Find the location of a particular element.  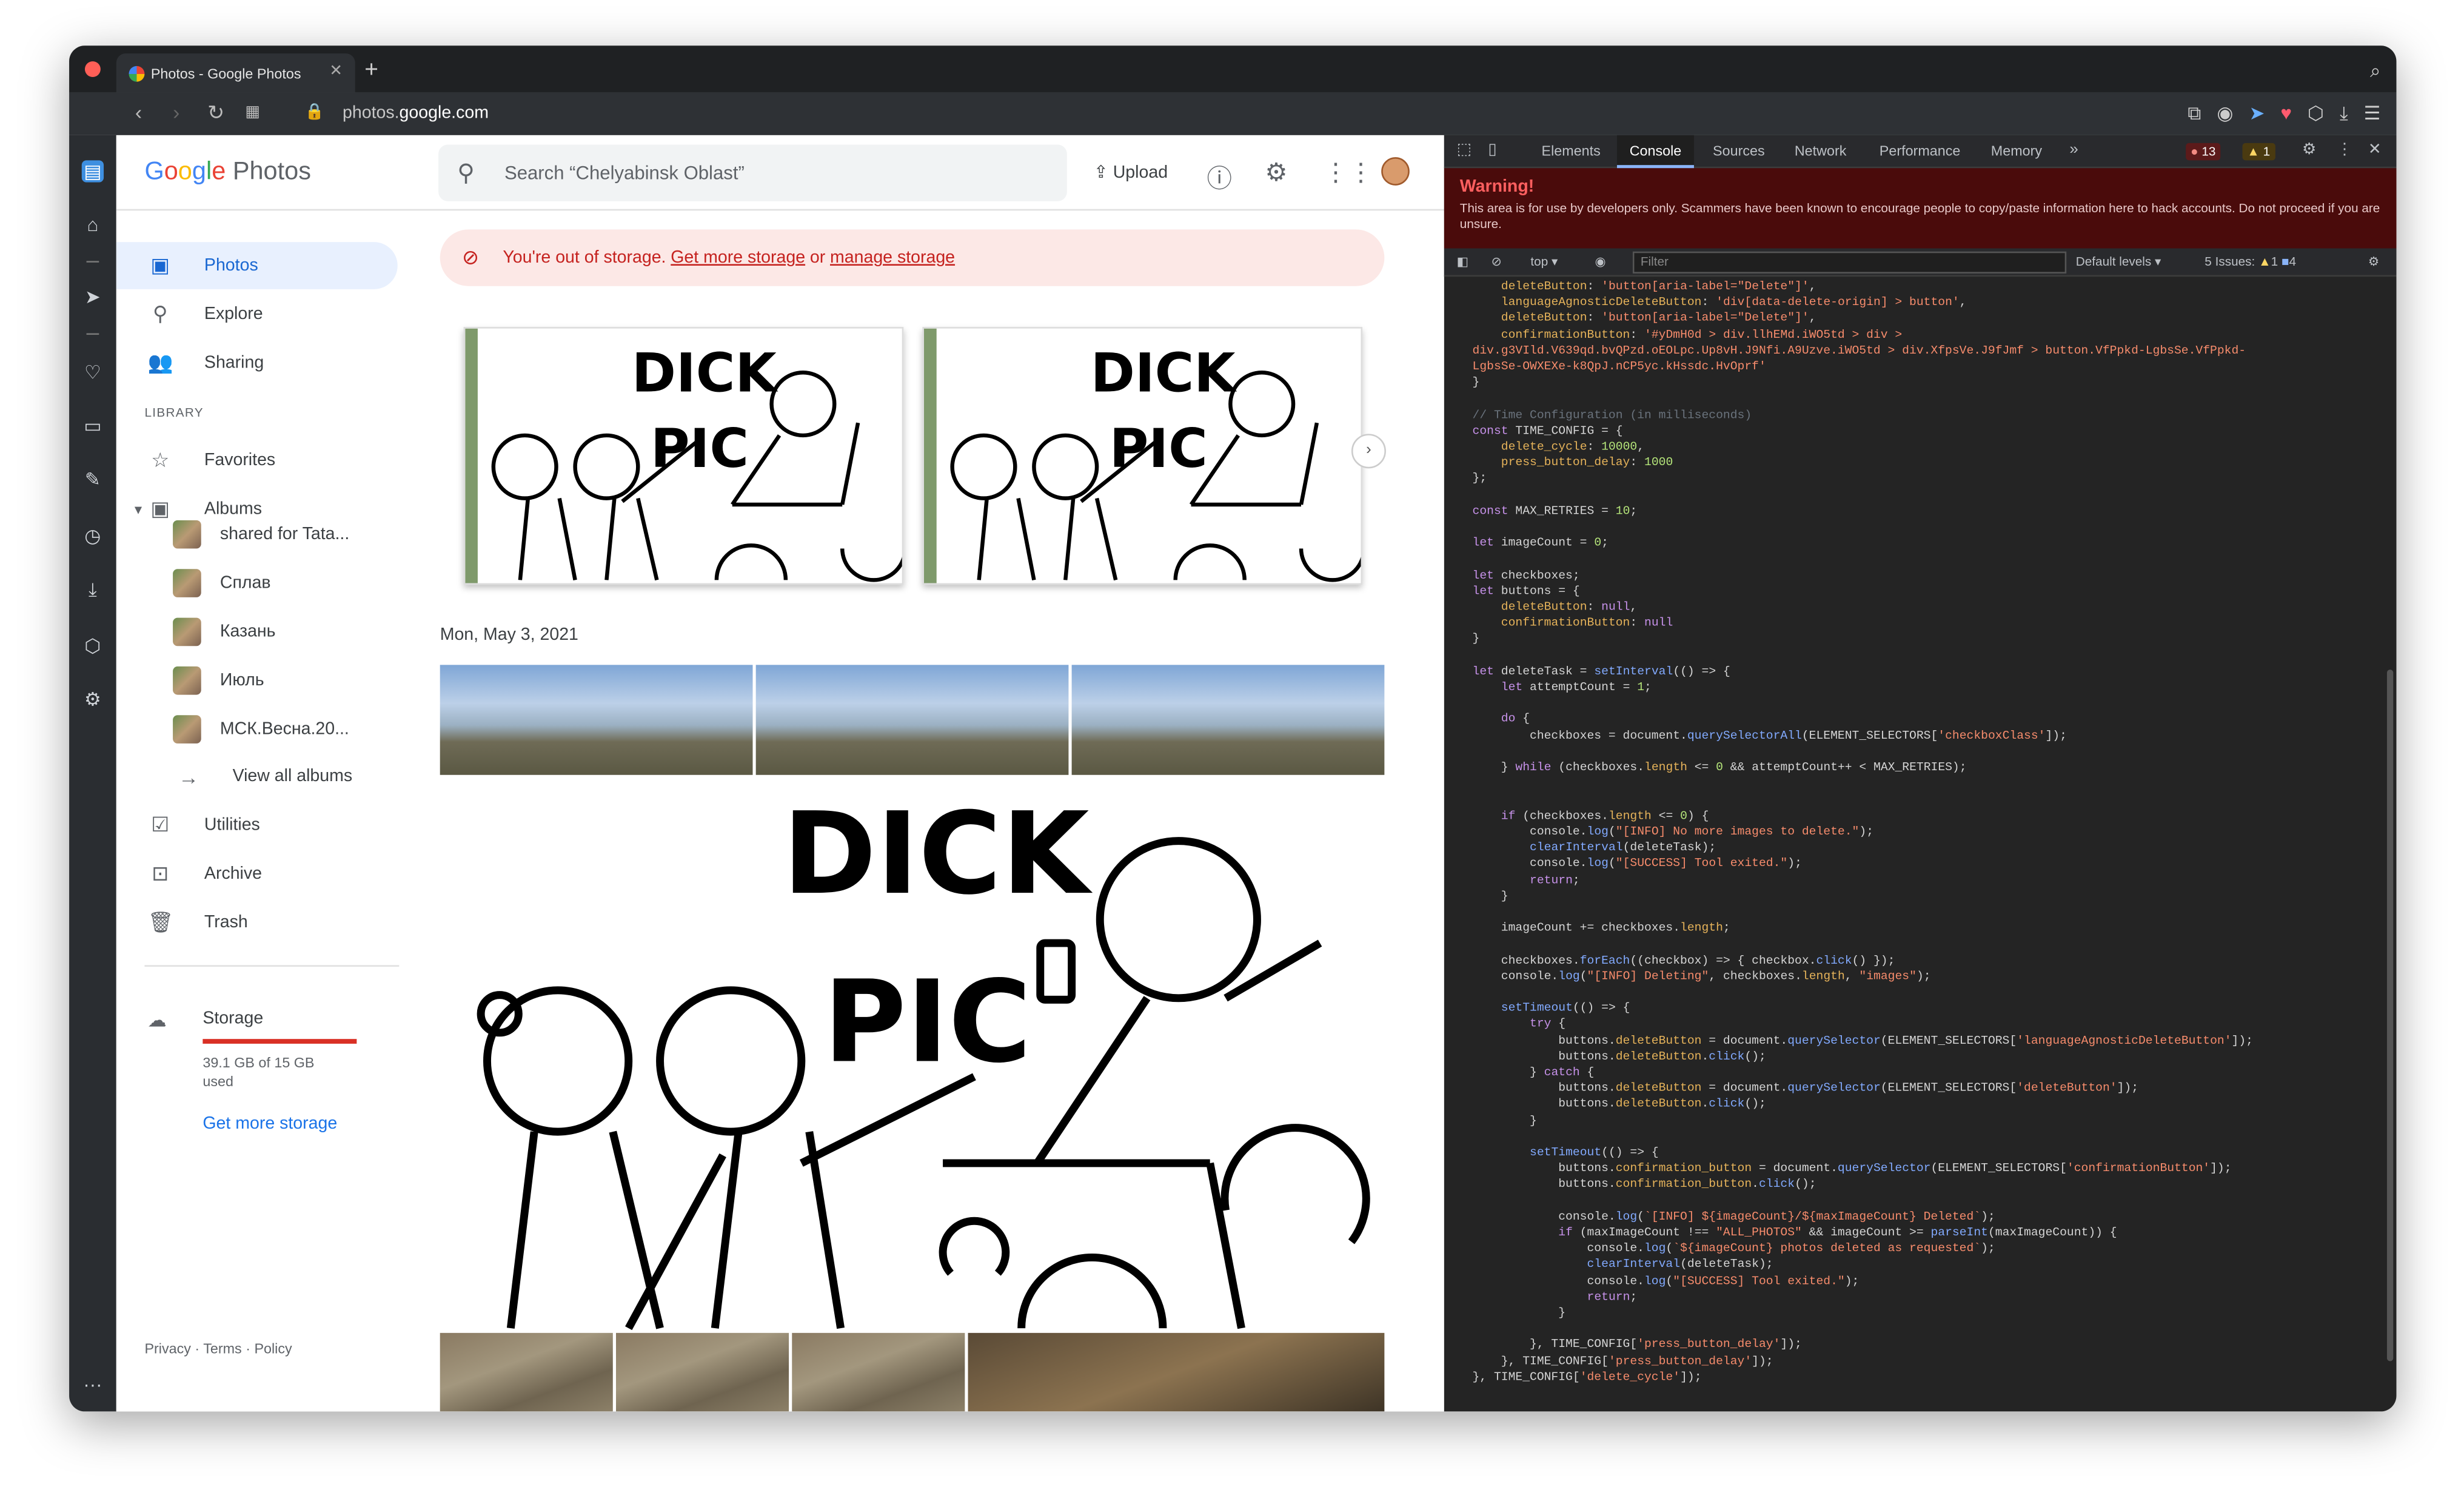

meme-photo-large: DICK PIC is located at coordinates (914, 1059).